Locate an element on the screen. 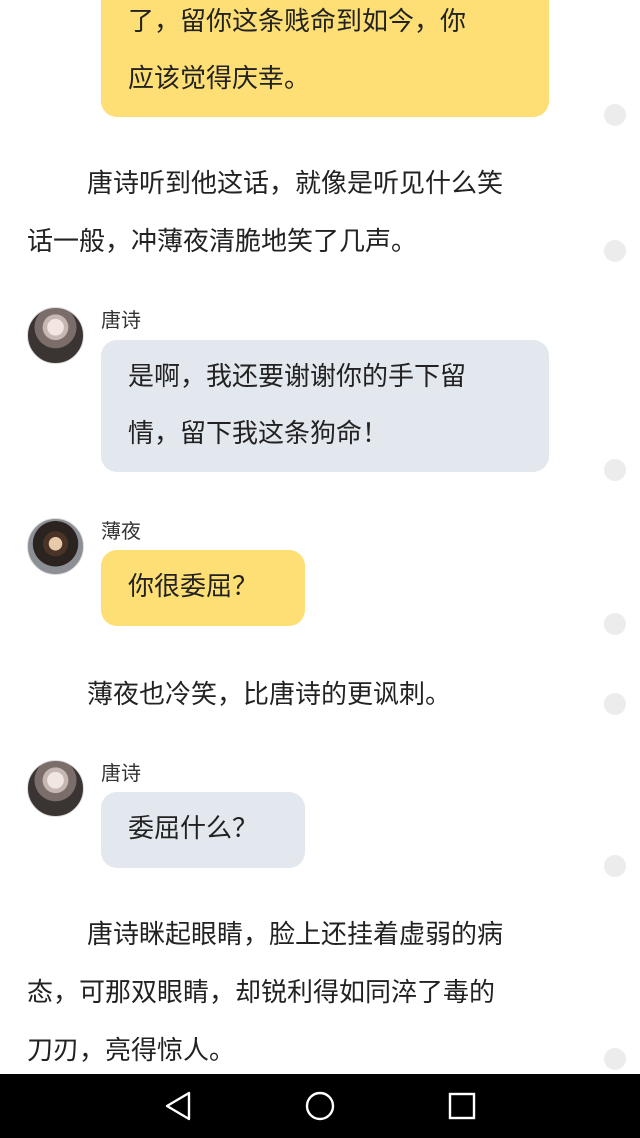 The image size is (640, 1138). narration-paragraph: 薄夜也冷笑，比唐诗的更讽刺。 is located at coordinates (307, 695).